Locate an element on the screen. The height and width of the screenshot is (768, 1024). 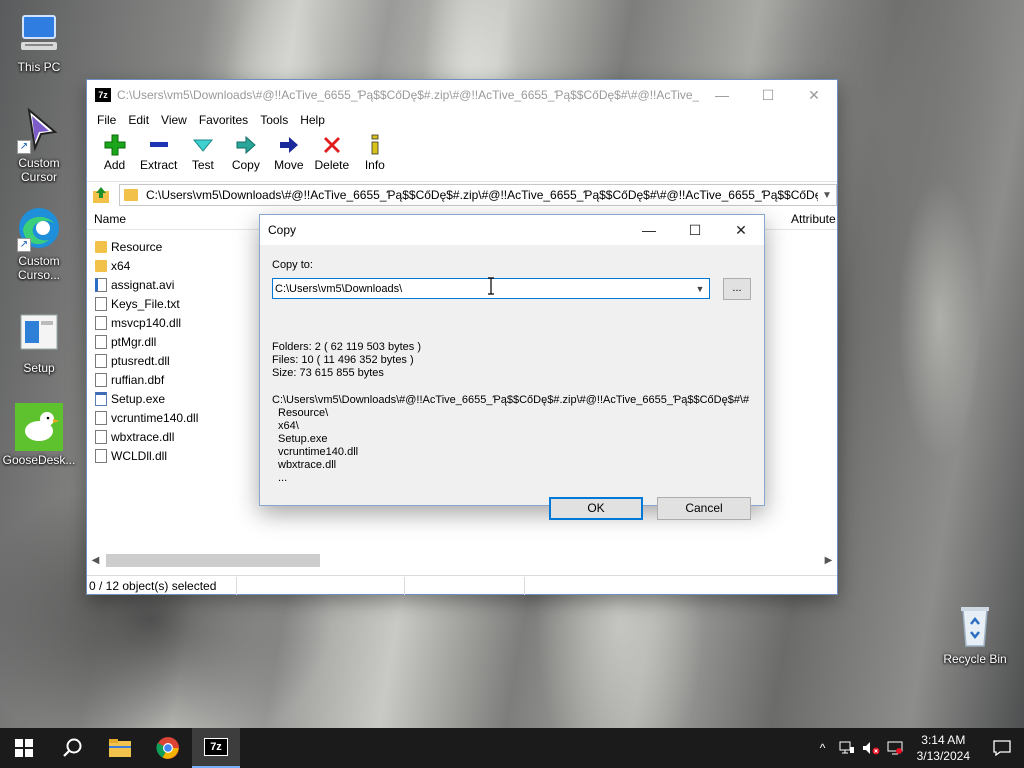
checkmark-icon is located at coordinates (202, 145).